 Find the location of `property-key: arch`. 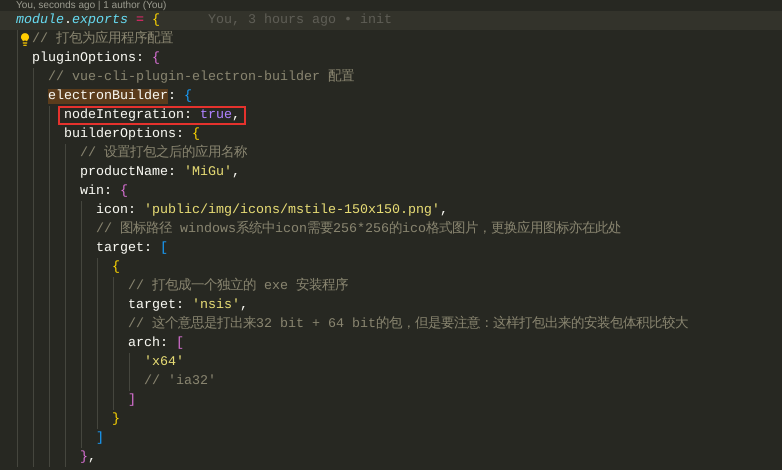

property-key: arch is located at coordinates (144, 343).